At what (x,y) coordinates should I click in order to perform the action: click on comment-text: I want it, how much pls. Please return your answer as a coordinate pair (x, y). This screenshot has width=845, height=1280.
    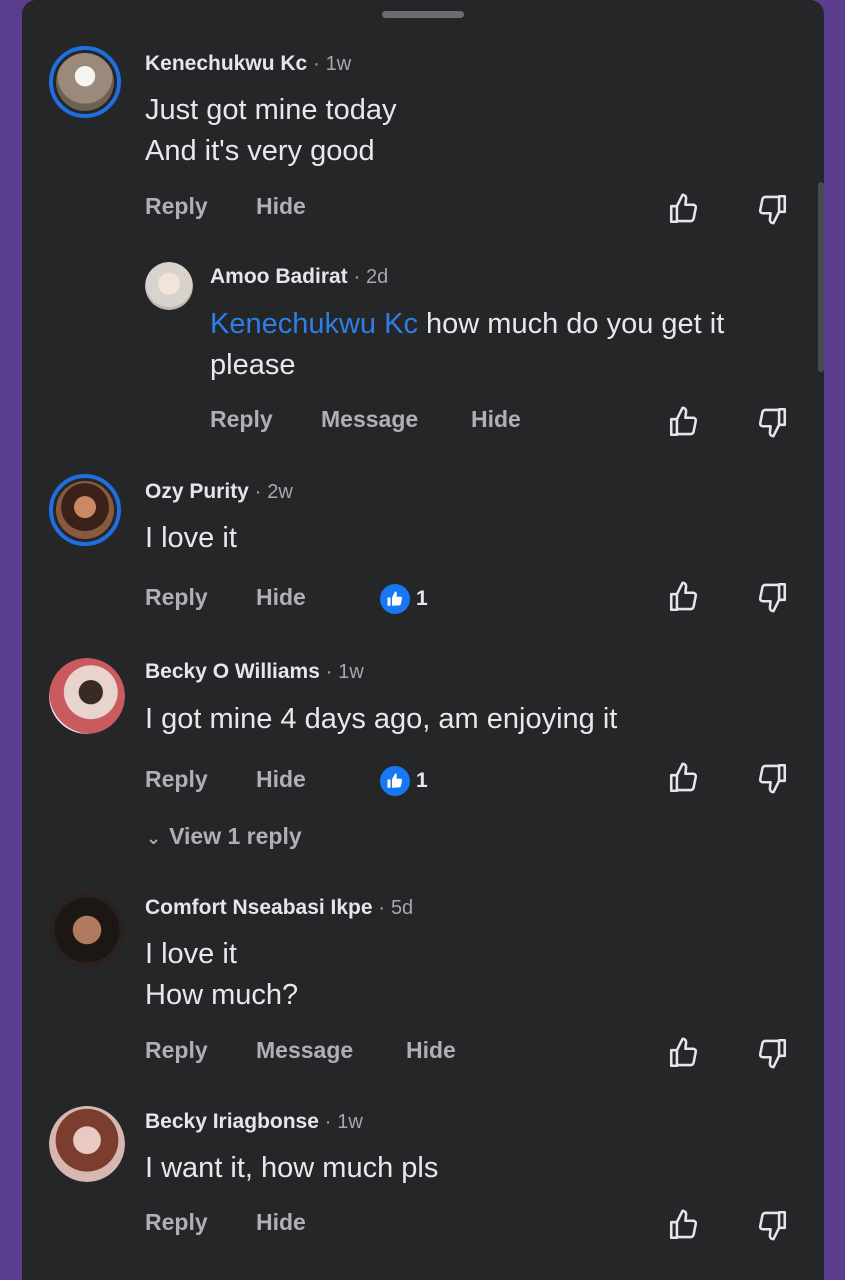
    Looking at the image, I should click on (291, 1168).